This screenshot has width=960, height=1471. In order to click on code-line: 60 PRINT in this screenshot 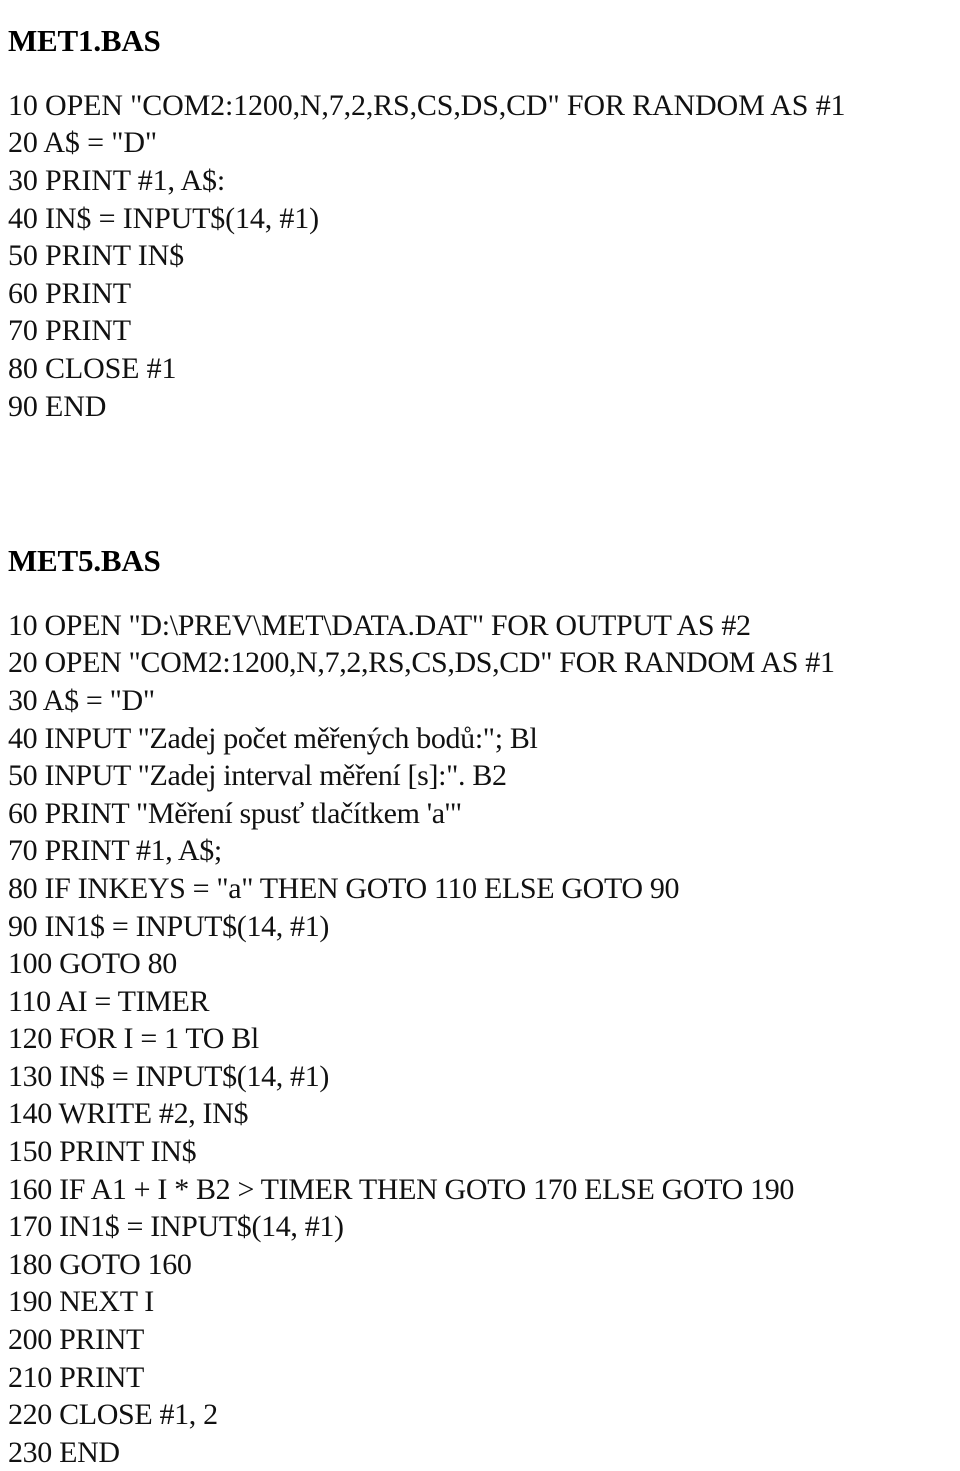, I will do `click(69, 293)`.